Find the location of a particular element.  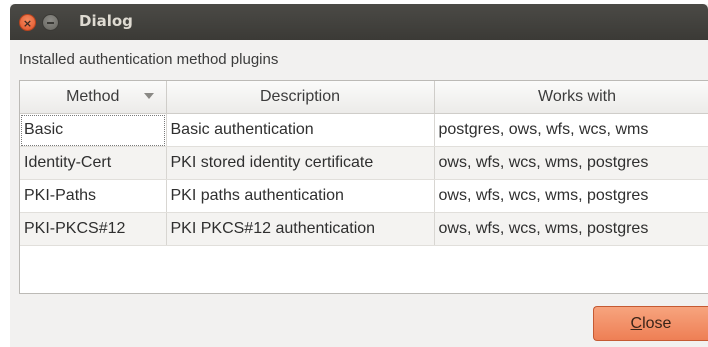

title-bar: × Dialog is located at coordinates (359, 22).